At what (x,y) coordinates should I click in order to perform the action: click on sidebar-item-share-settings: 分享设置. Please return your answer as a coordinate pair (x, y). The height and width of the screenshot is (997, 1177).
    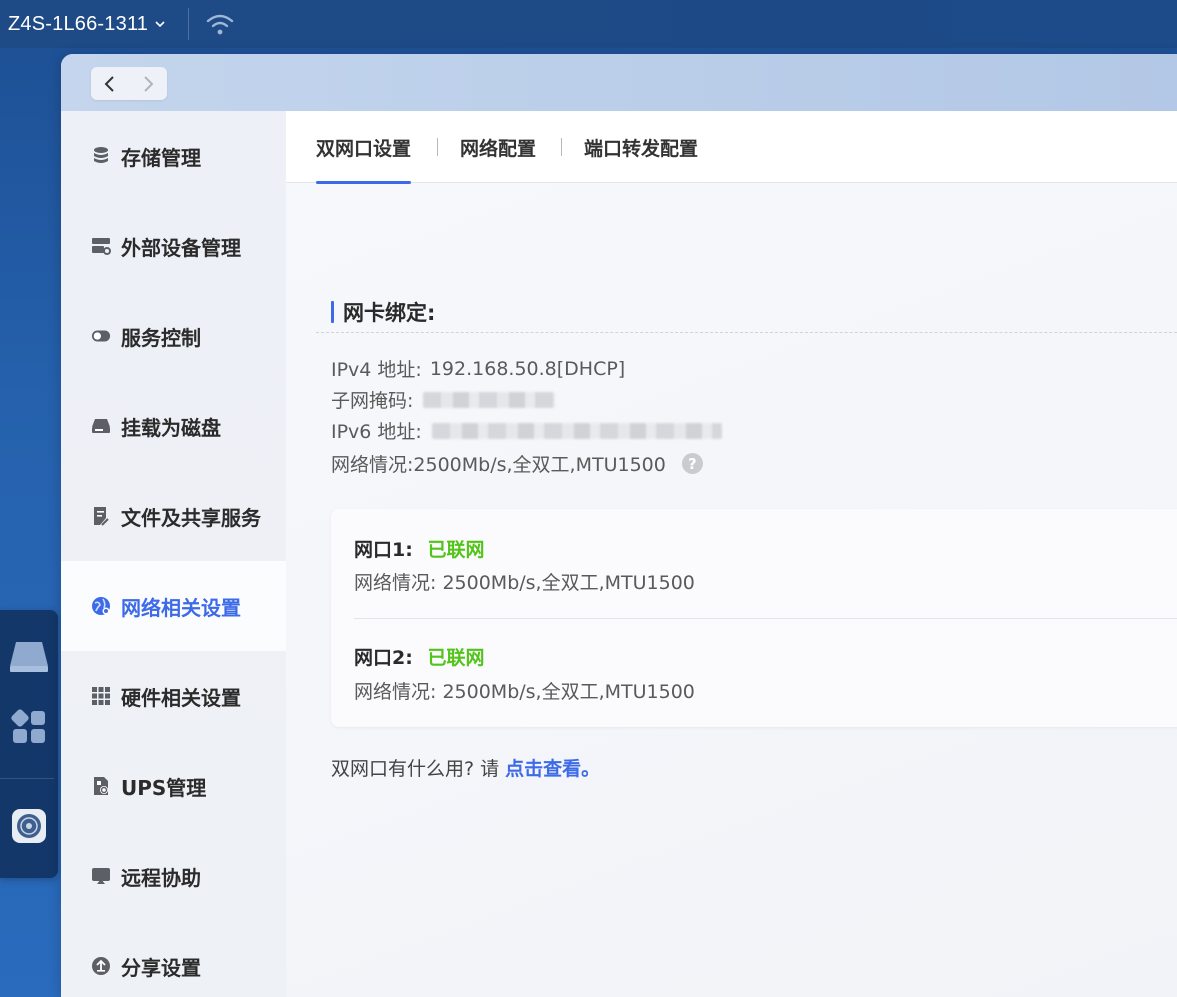
    Looking at the image, I should click on (173, 959).